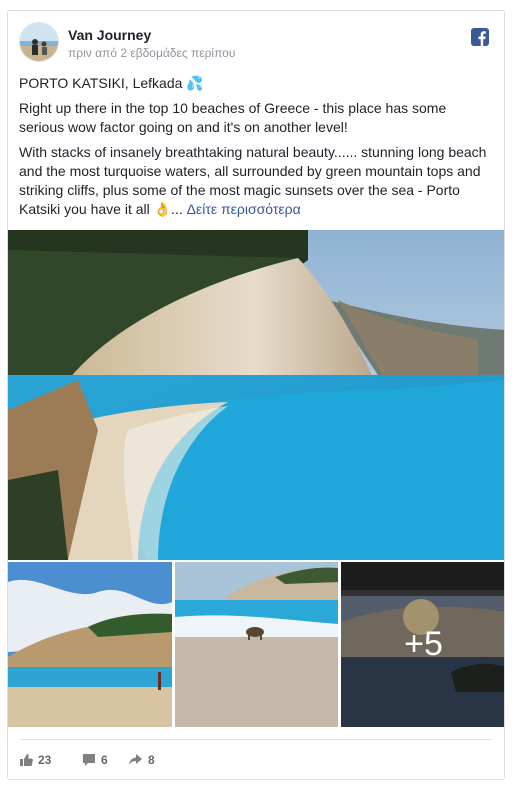  Describe the element at coordinates (26, 760) in the screenshot. I see `thumbs-up-icon` at that location.